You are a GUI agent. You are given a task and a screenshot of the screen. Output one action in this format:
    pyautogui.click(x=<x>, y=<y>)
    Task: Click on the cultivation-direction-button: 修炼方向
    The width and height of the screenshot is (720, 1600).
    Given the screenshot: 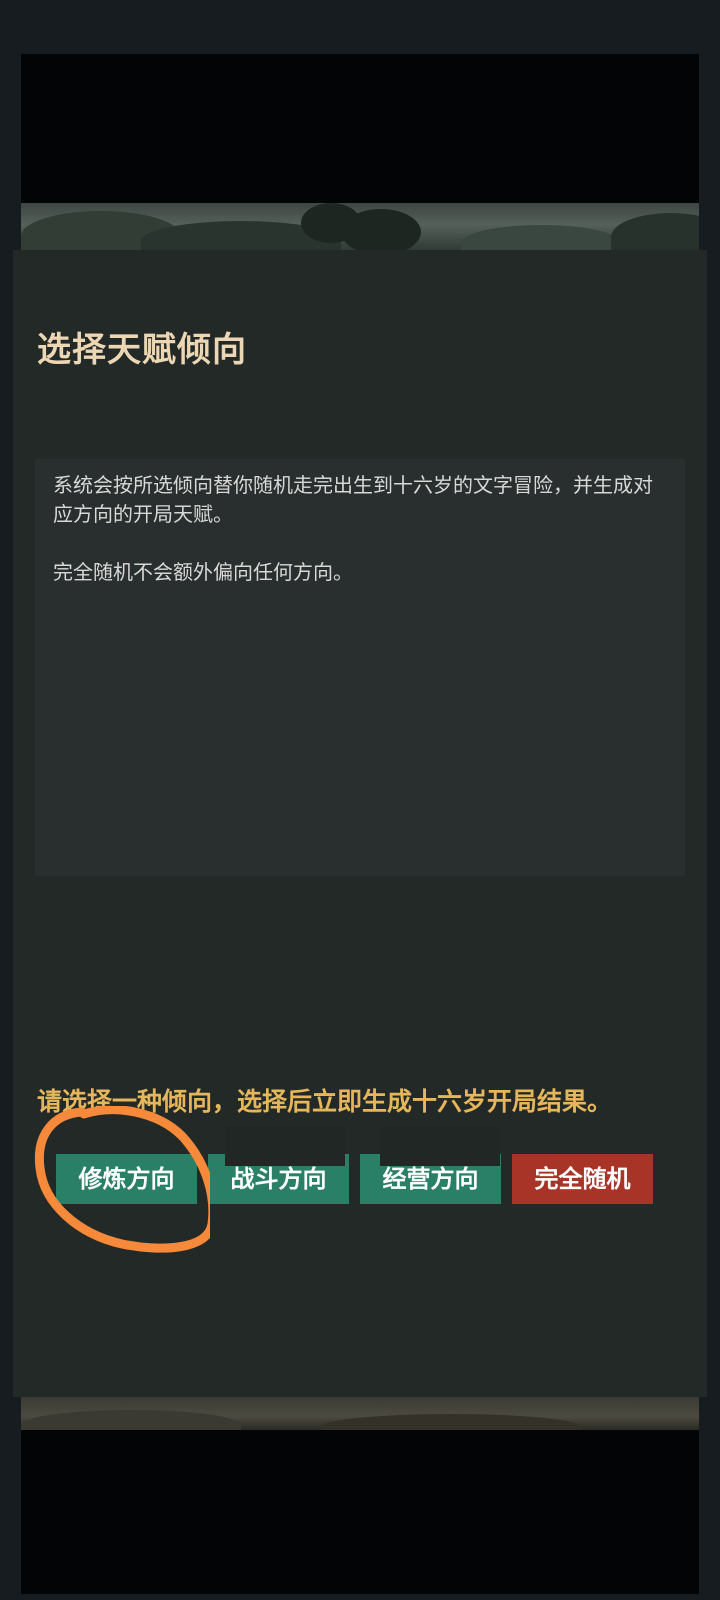 What is the action you would take?
    pyautogui.click(x=126, y=1179)
    